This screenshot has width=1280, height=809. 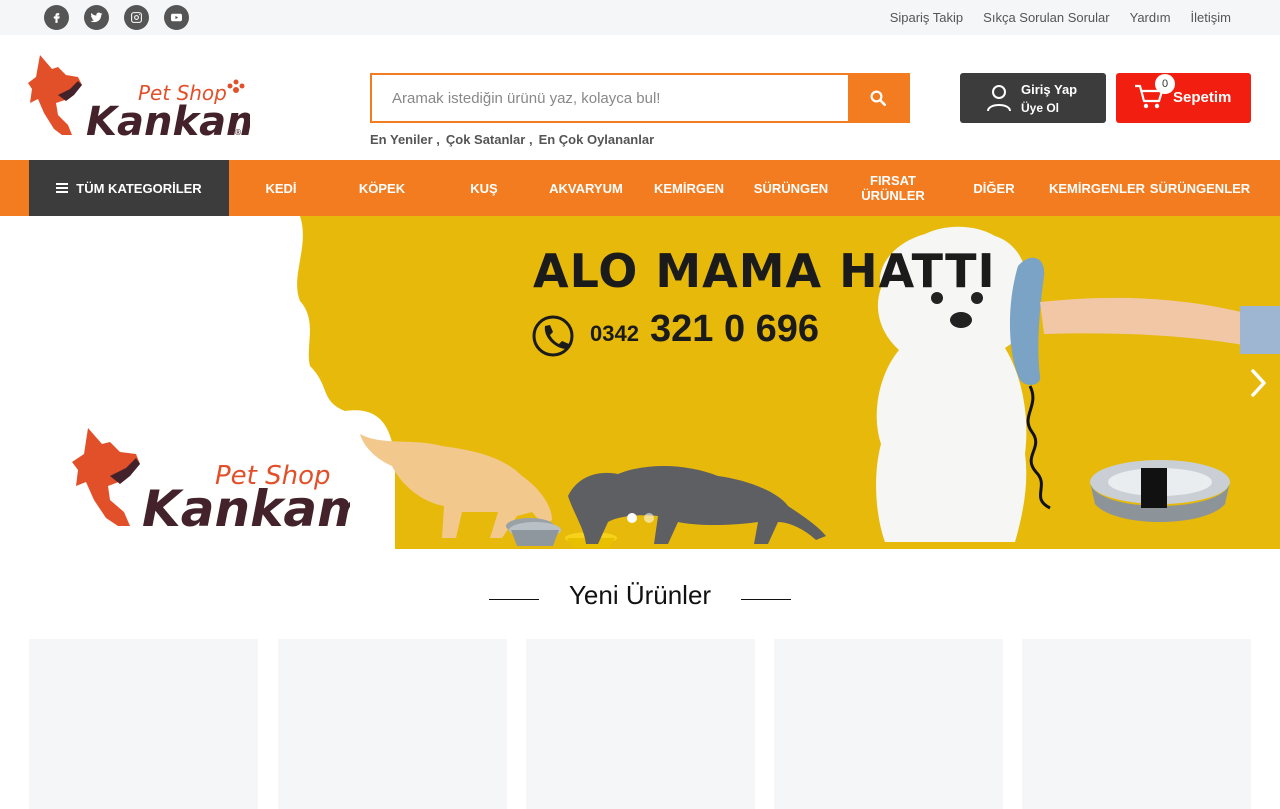 I want to click on all-categories-button: TÜM KATEGORİLER, so click(x=129, y=188).